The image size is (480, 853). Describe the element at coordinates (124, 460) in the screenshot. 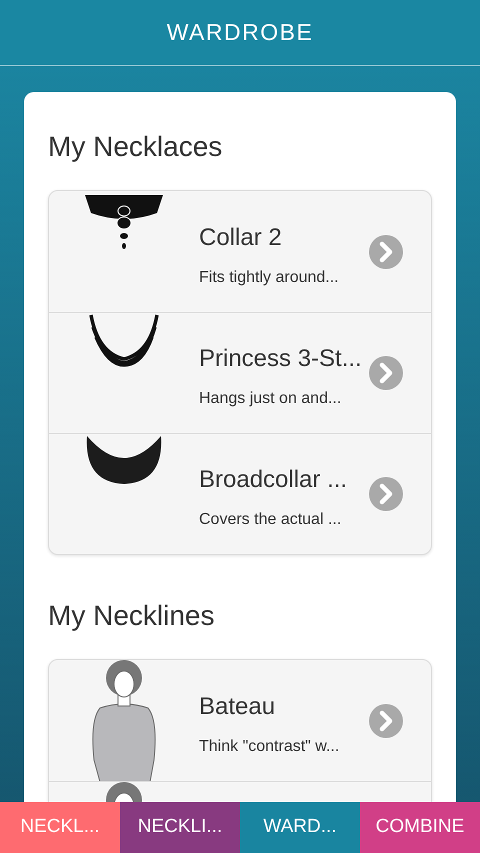

I see `bib-necklace-icon` at that location.